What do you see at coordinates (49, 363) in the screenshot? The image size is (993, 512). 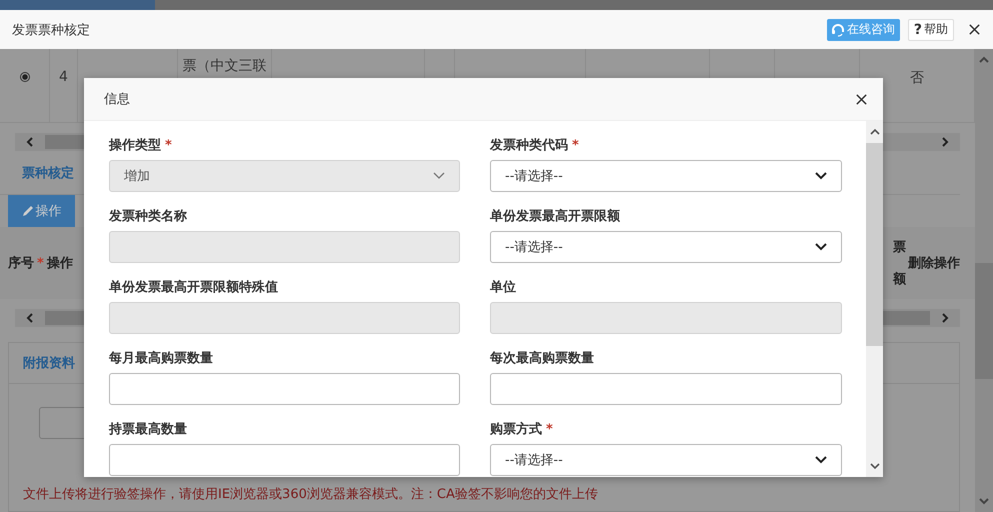 I see `panel-title: 附报资料` at bounding box center [49, 363].